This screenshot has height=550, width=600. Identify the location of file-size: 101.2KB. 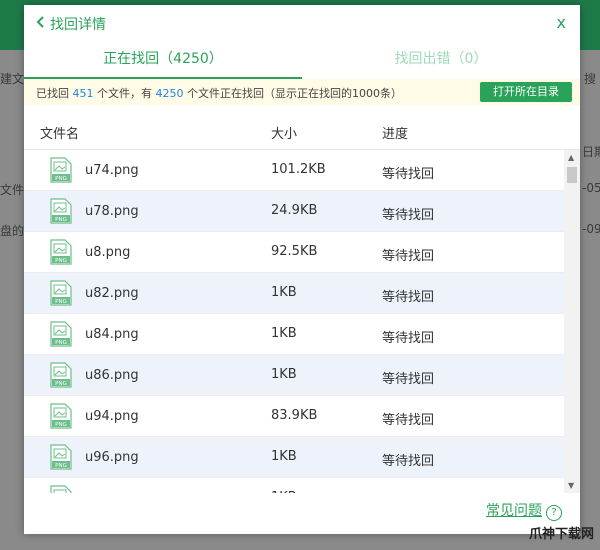
(298, 169).